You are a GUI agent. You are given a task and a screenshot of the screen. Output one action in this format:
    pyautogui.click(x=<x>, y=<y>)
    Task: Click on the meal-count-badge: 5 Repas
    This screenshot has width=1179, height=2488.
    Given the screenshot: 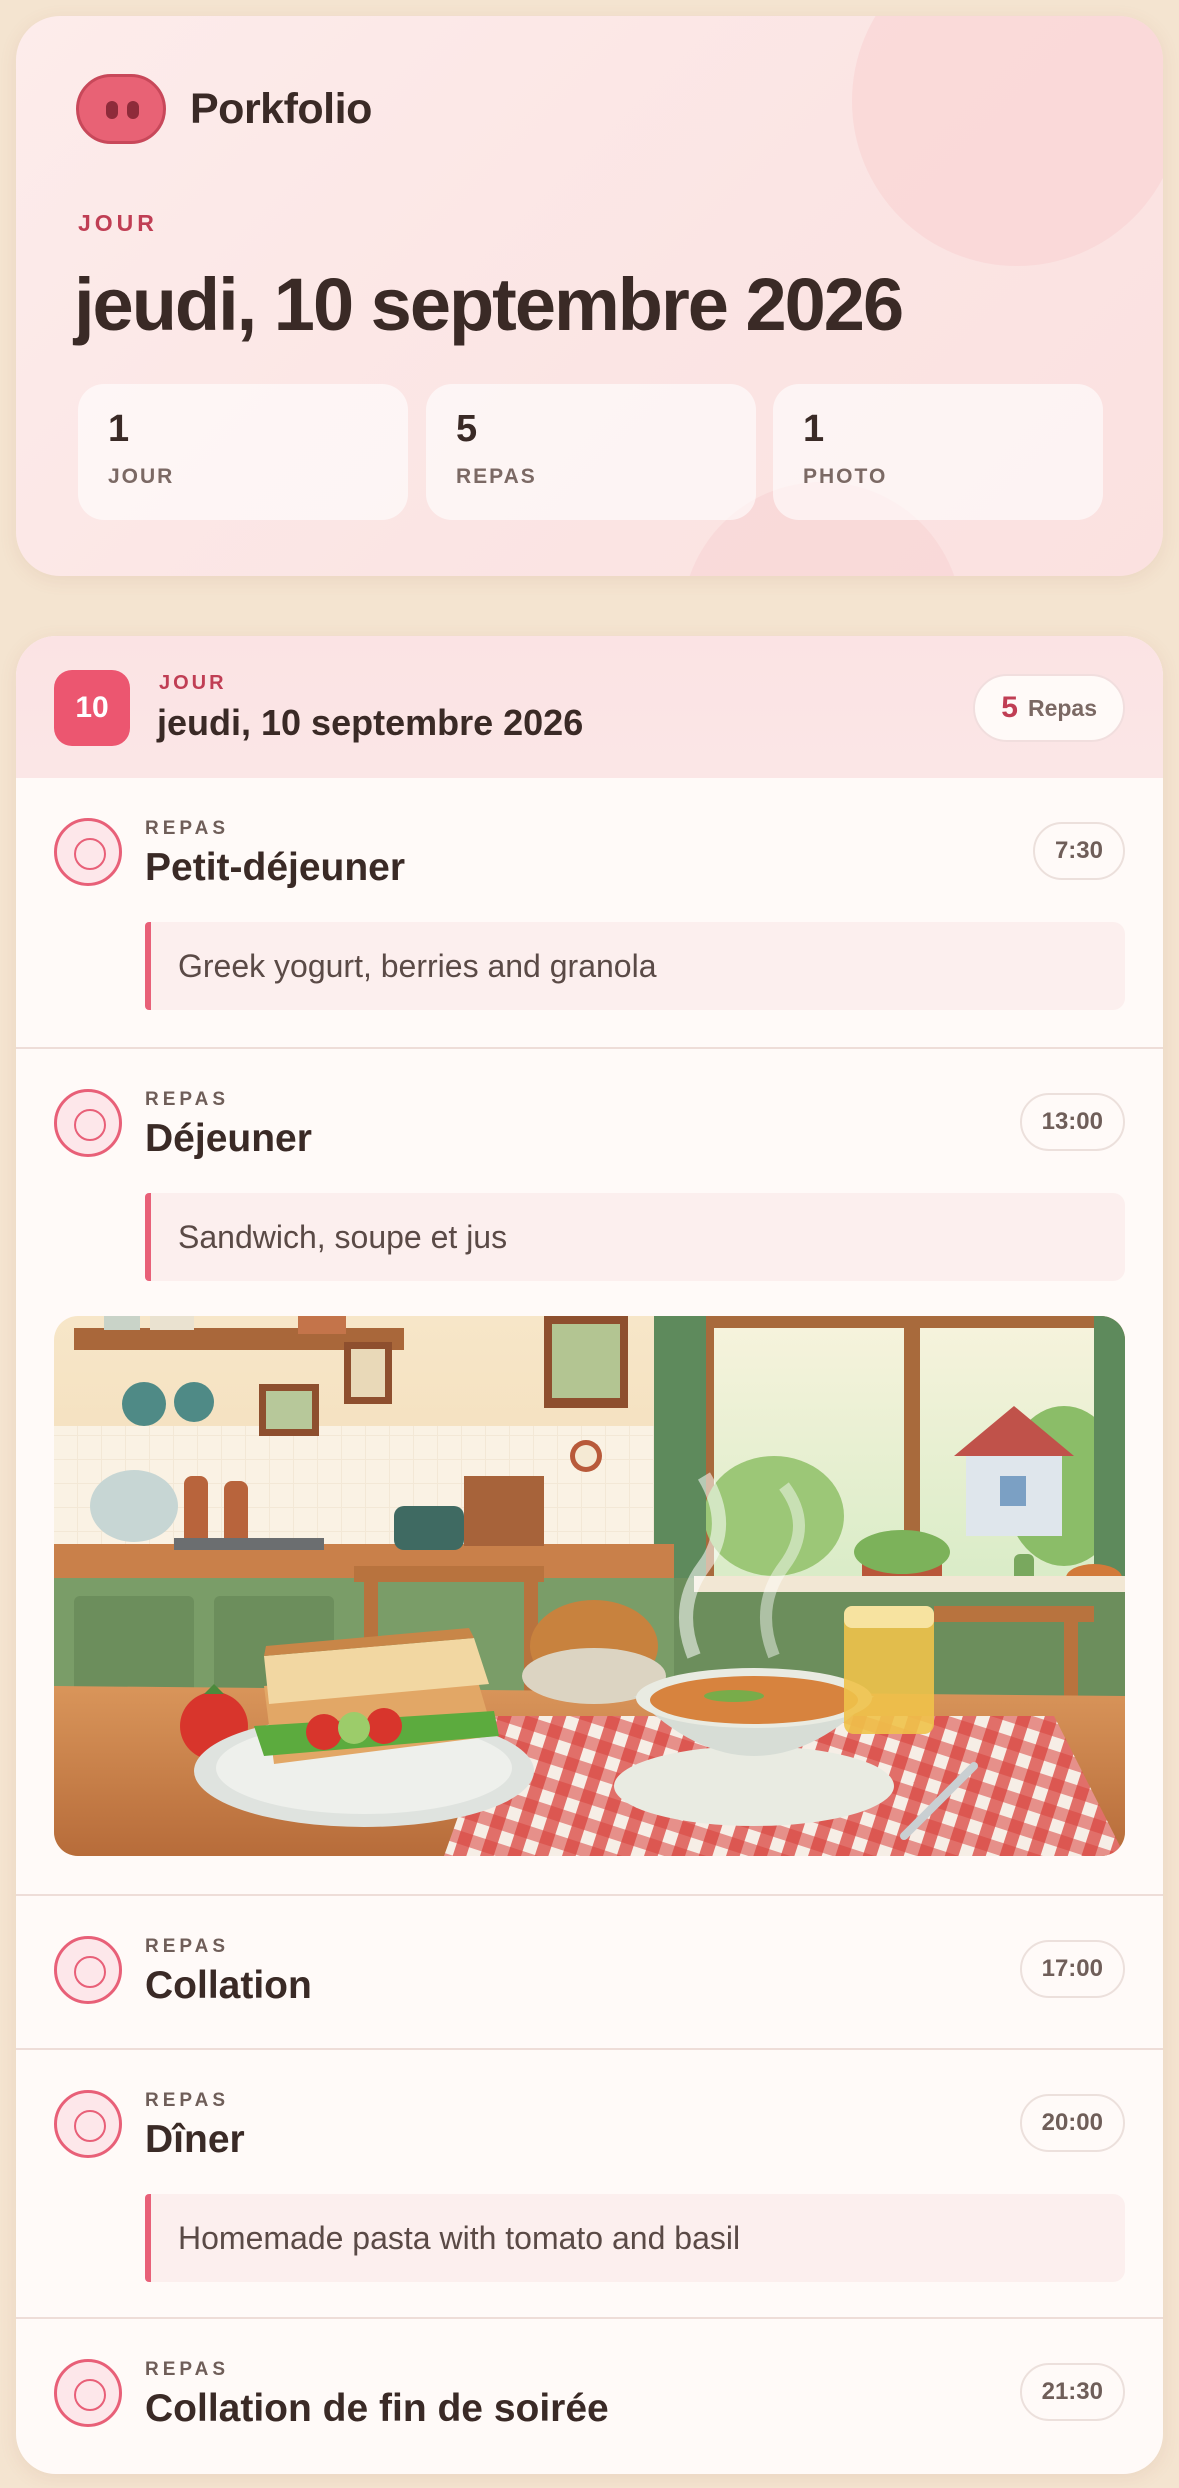 What is the action you would take?
    pyautogui.click(x=1049, y=708)
    